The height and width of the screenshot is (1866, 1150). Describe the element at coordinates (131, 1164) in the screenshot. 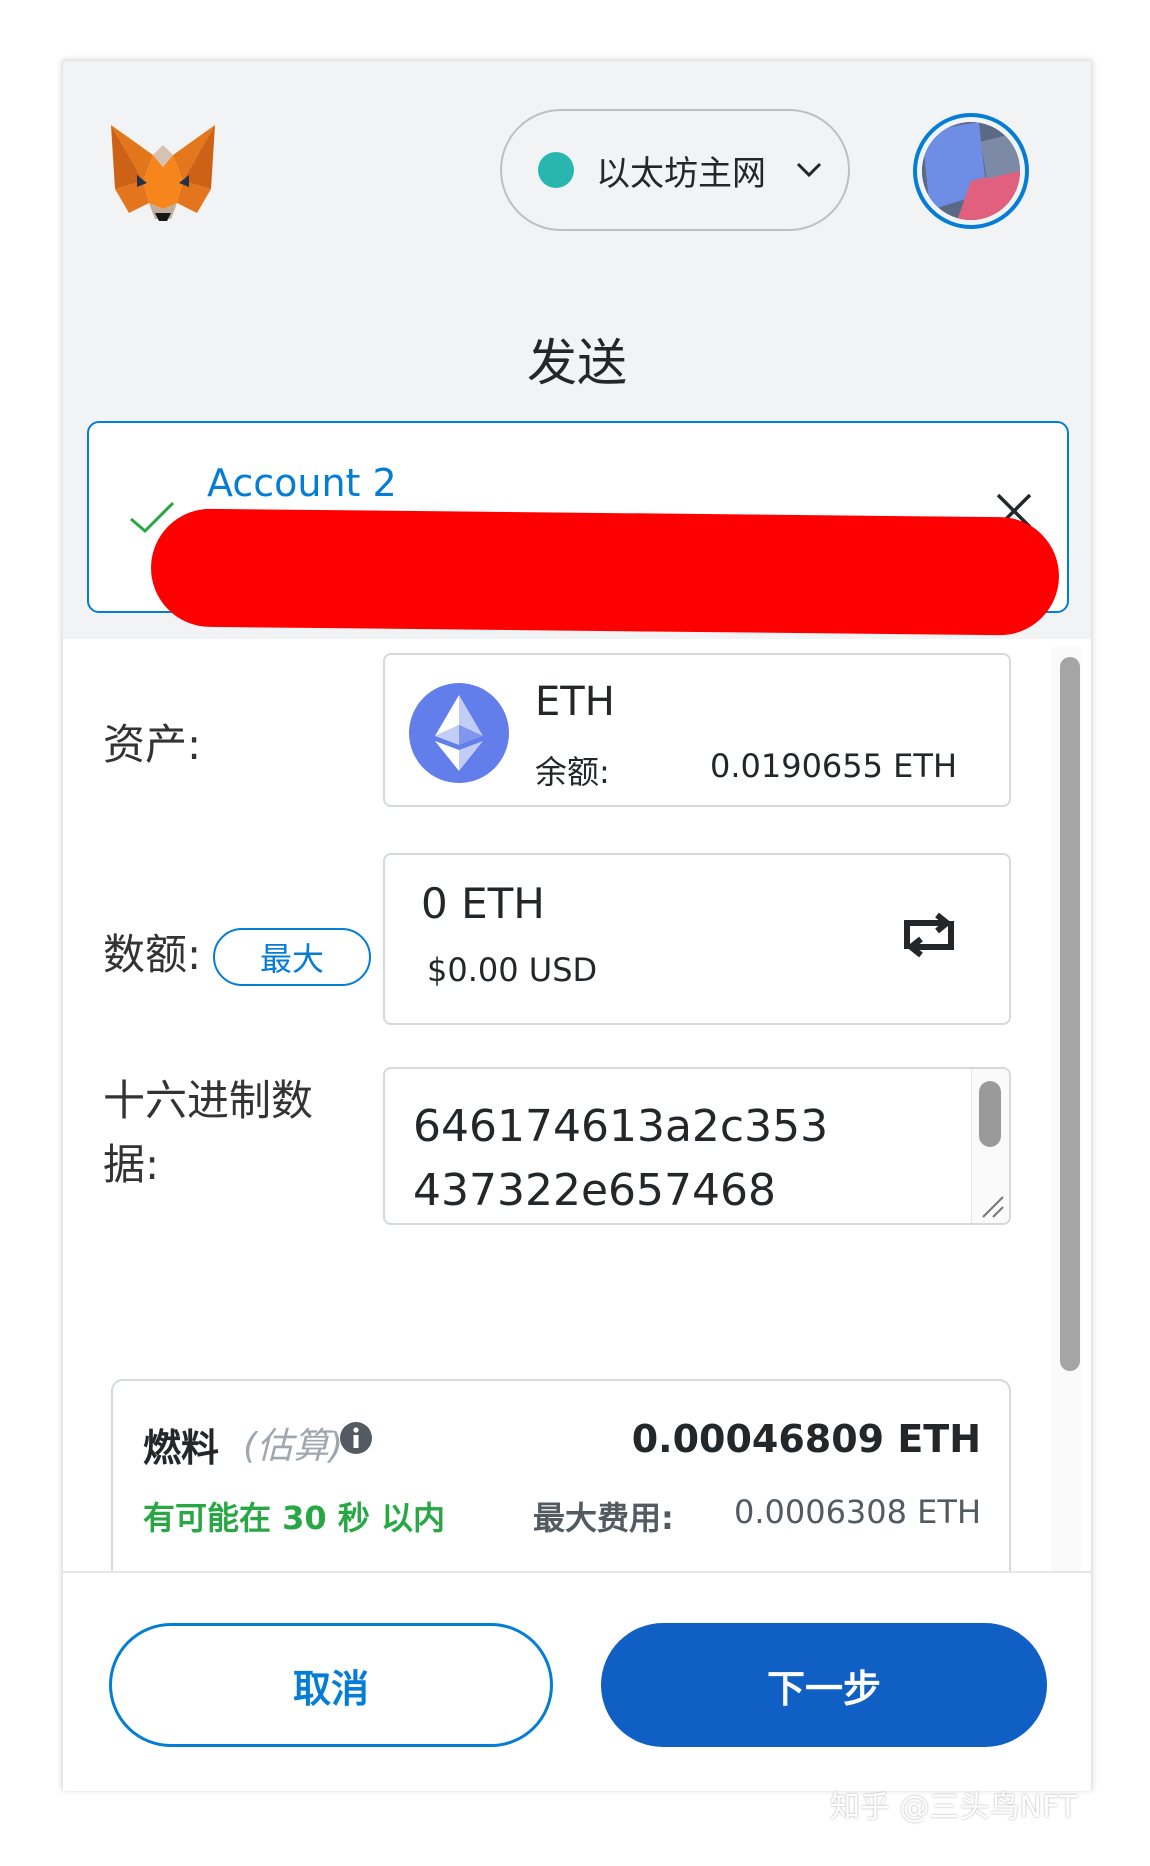

I see `hex-data-label-line2: 据:` at that location.